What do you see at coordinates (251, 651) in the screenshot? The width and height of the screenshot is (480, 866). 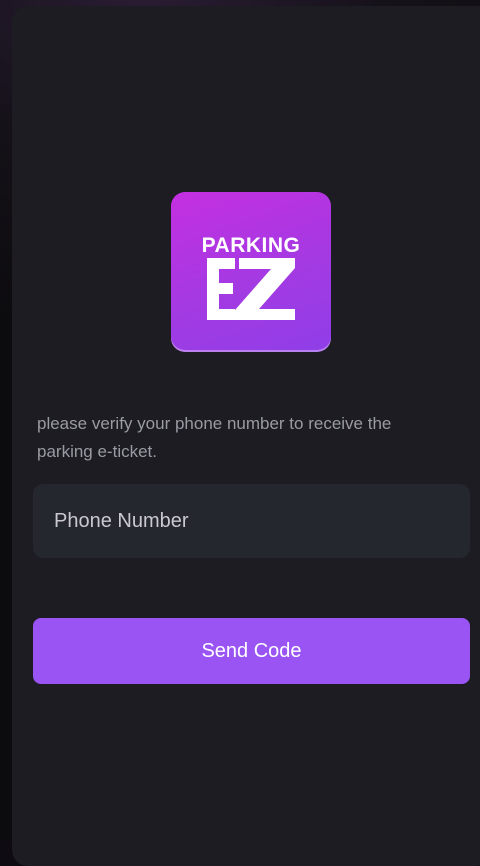 I see `send-code-button: Send Code` at bounding box center [251, 651].